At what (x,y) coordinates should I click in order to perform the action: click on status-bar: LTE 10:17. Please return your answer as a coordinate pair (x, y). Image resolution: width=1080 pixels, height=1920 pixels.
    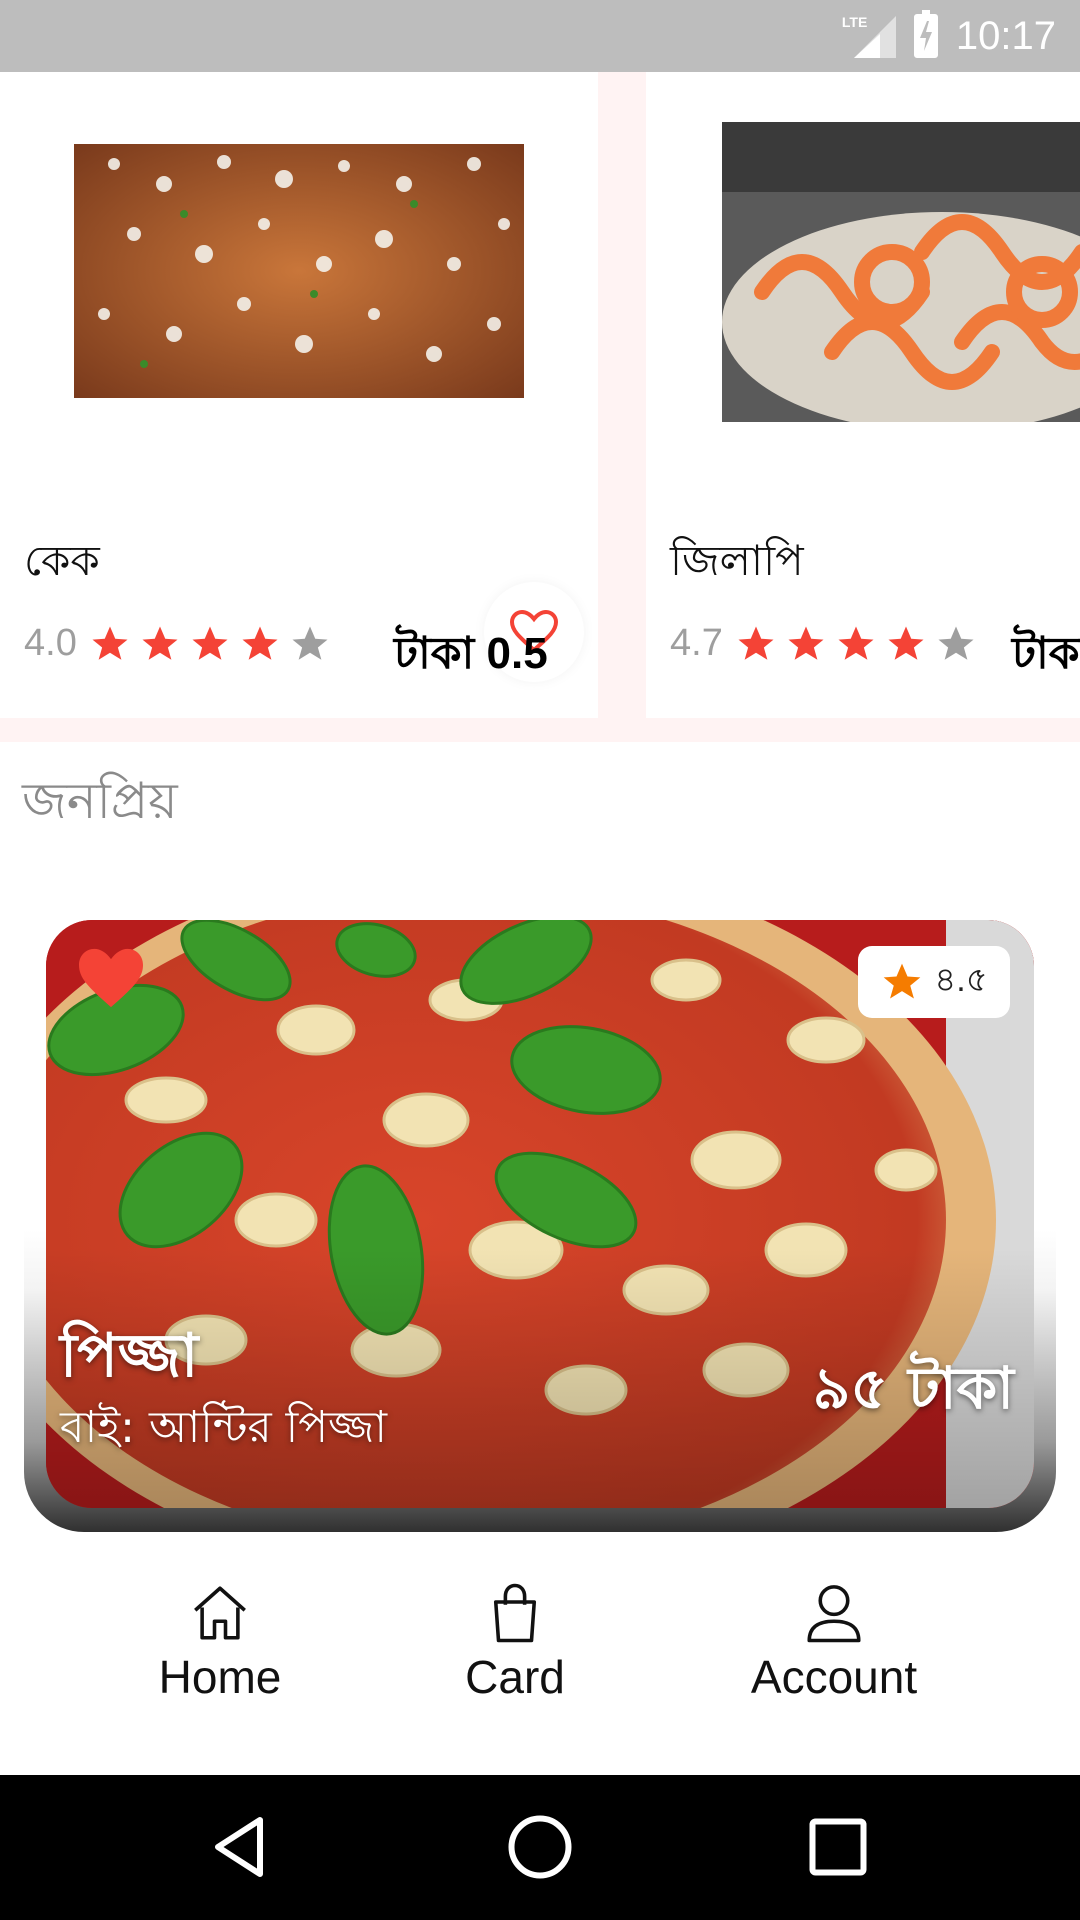
    Looking at the image, I should click on (540, 36).